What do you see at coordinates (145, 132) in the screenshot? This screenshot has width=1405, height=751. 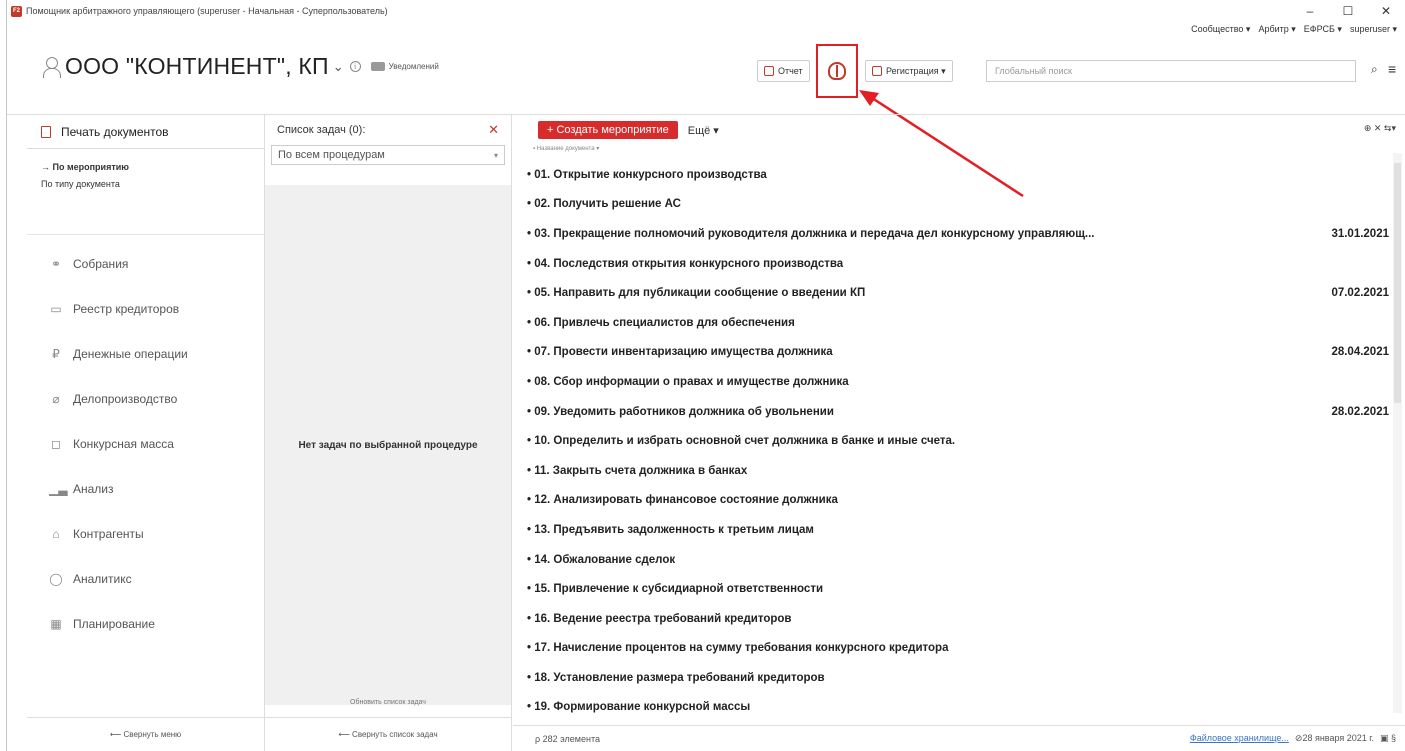 I see `sidebar-item-print-documents: Печать документов` at bounding box center [145, 132].